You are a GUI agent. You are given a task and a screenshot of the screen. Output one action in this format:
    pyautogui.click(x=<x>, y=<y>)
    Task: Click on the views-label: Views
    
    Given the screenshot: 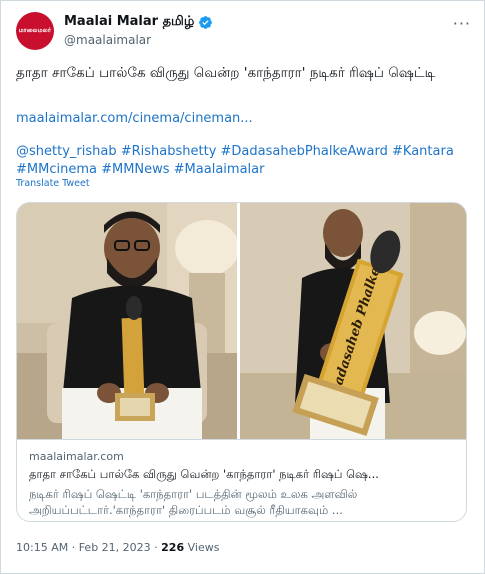 What is the action you would take?
    pyautogui.click(x=203, y=547)
    